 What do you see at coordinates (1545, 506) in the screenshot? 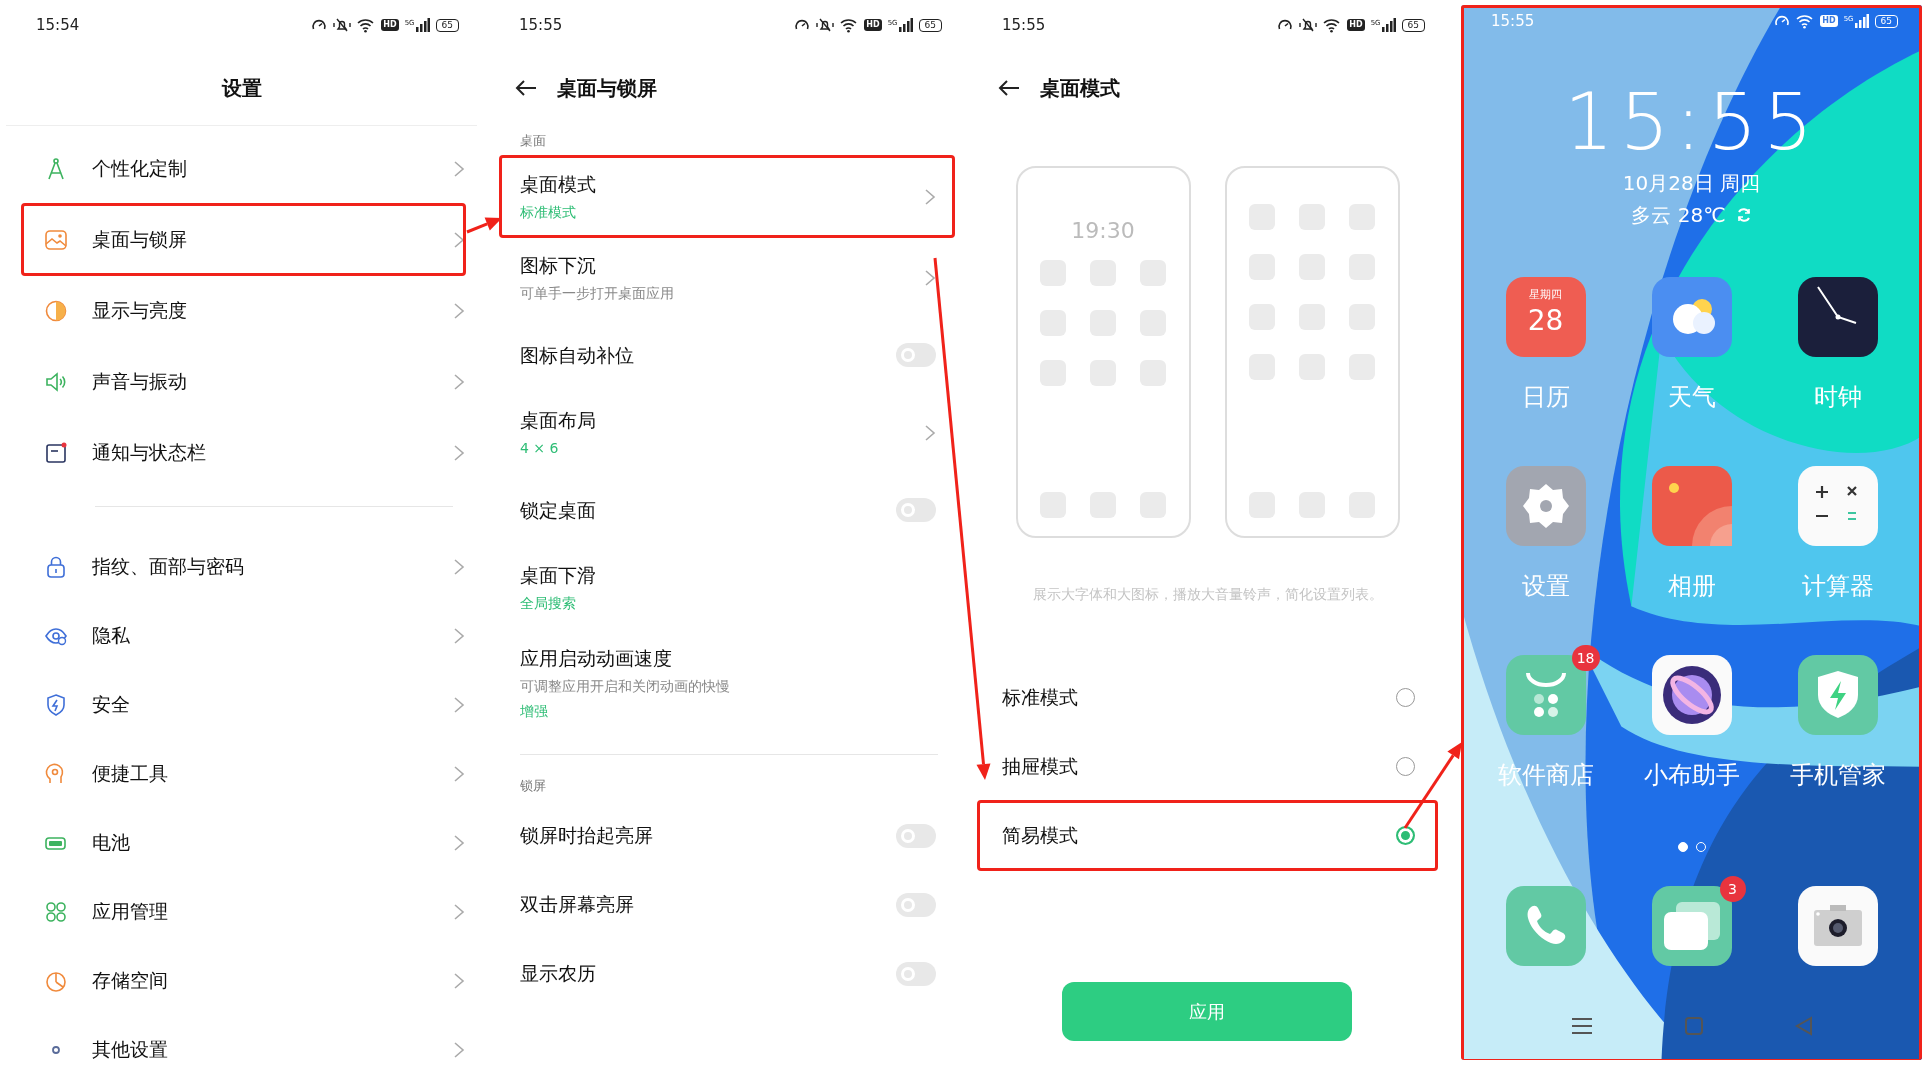
I see `gear-app-icon` at bounding box center [1545, 506].